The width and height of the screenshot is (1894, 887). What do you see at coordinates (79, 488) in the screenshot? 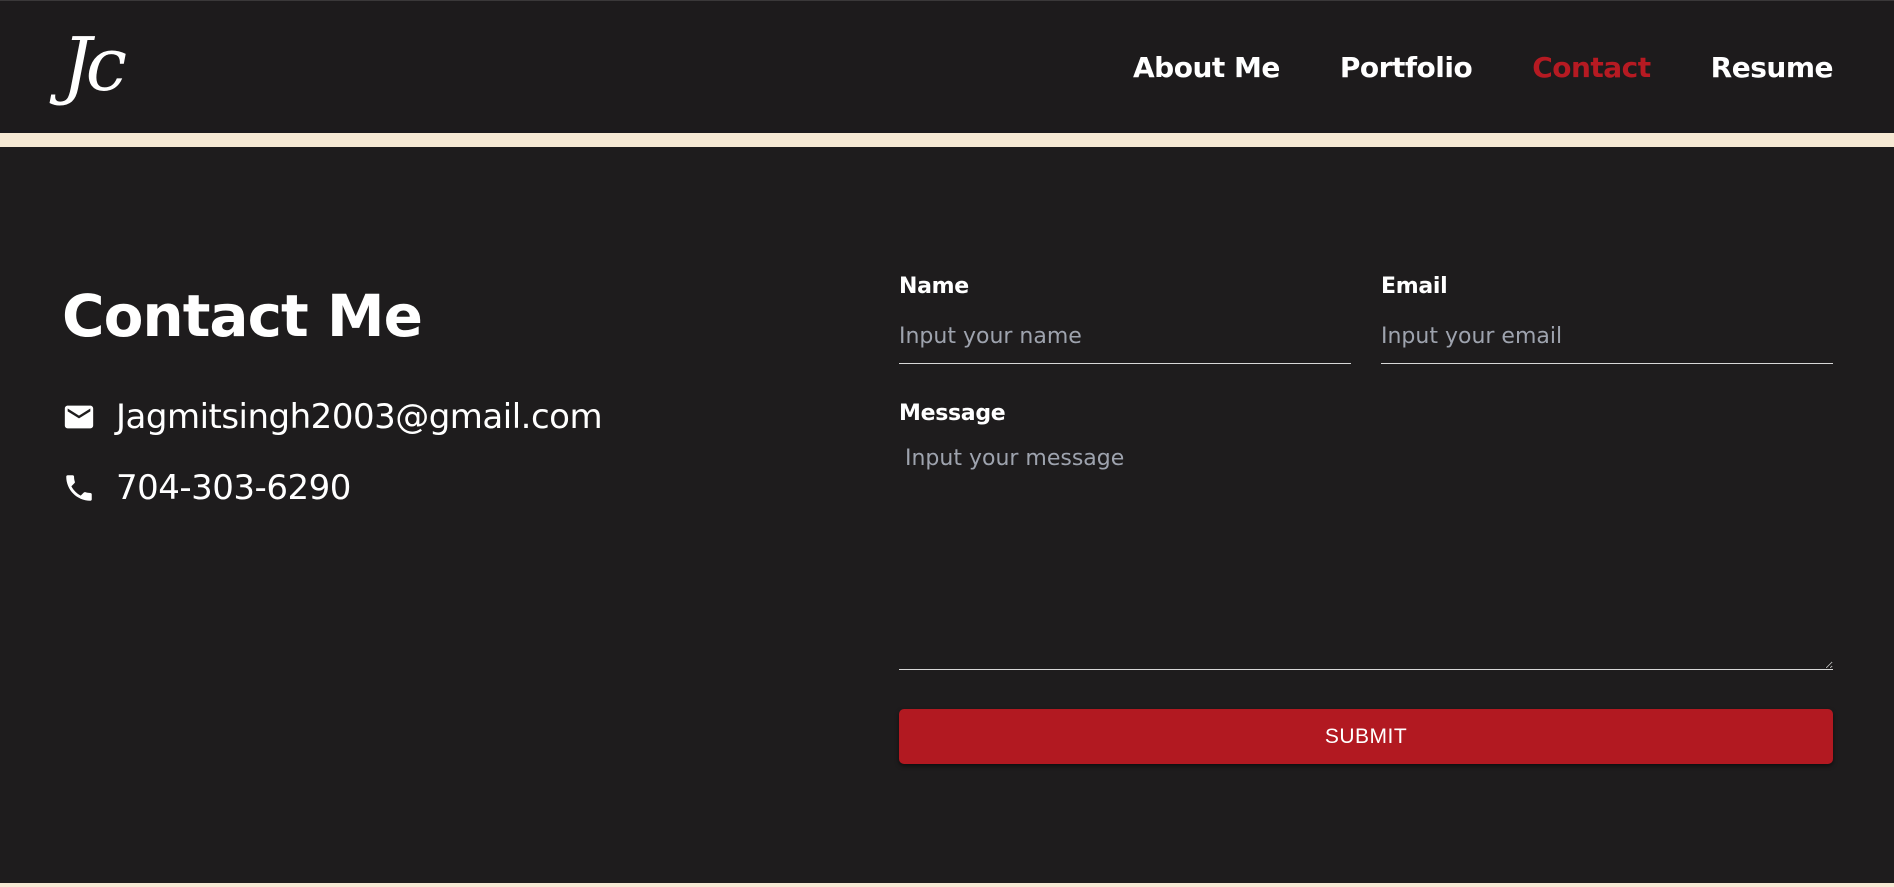
I see `phone-icon` at bounding box center [79, 488].